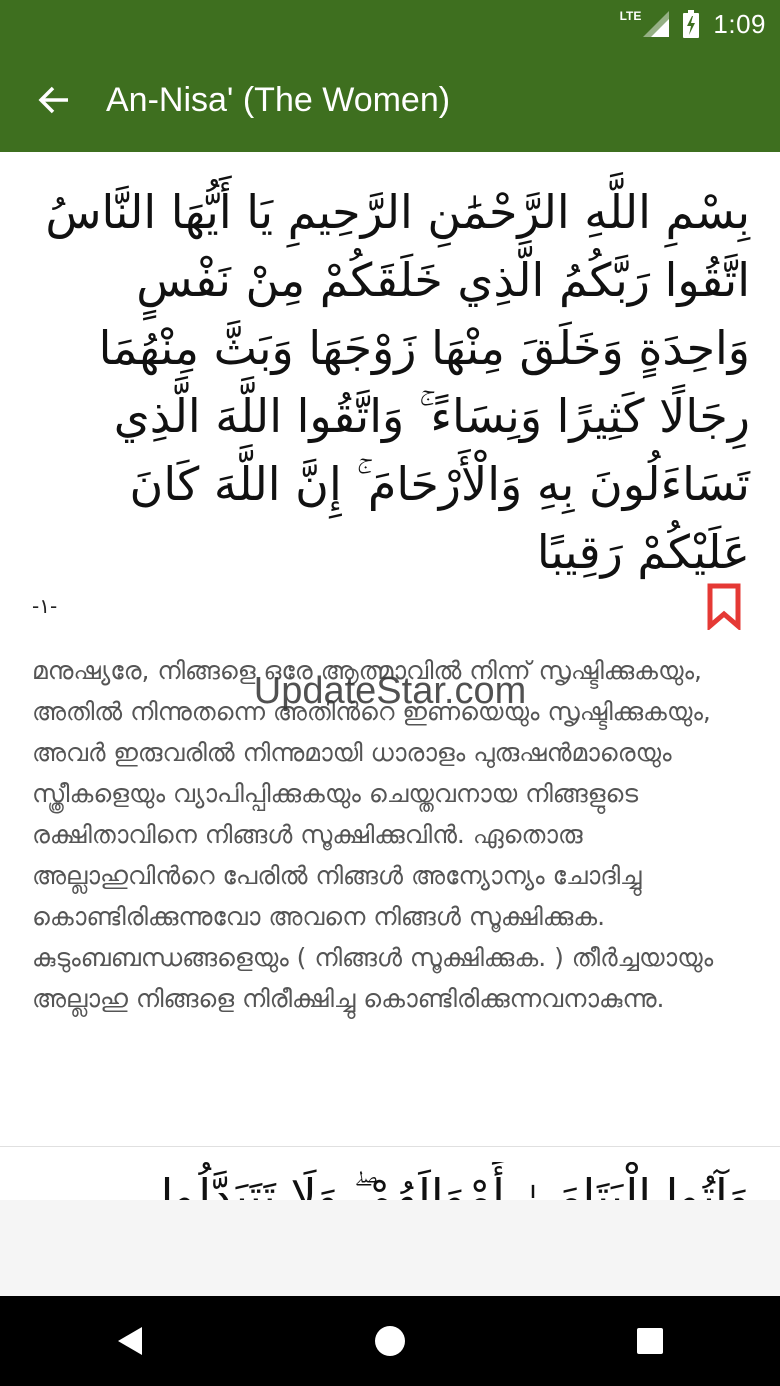 The height and width of the screenshot is (1386, 780). What do you see at coordinates (390, 1146) in the screenshot?
I see `verse-divider` at bounding box center [390, 1146].